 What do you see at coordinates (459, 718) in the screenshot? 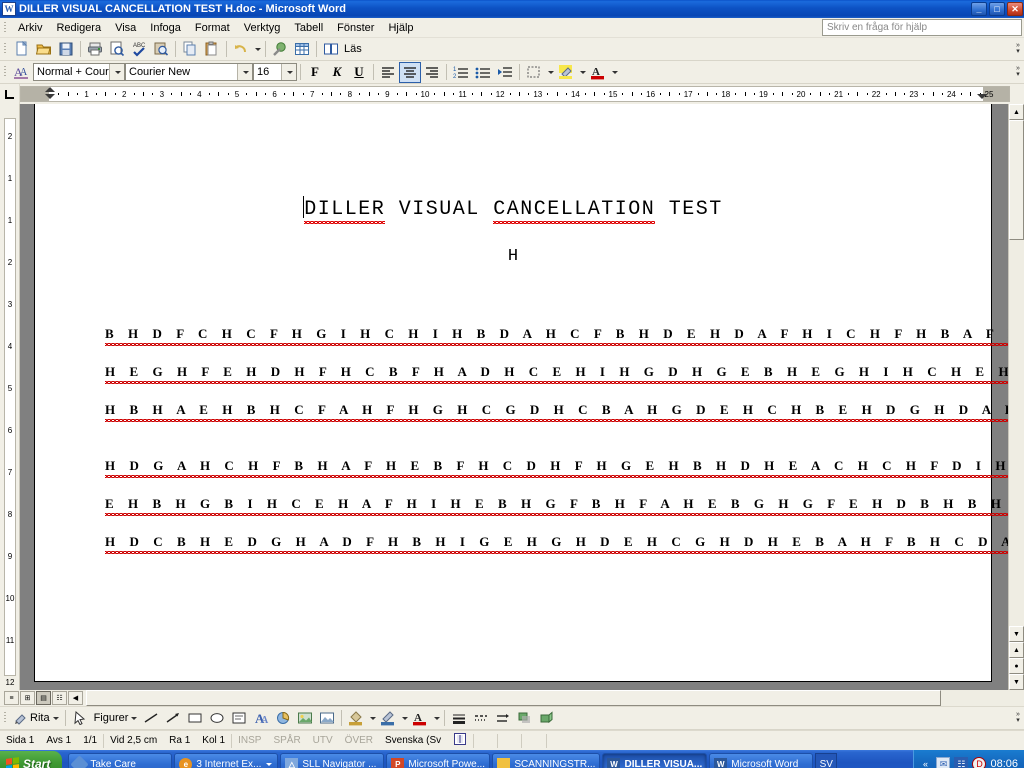
I see `line-style-icon` at bounding box center [459, 718].